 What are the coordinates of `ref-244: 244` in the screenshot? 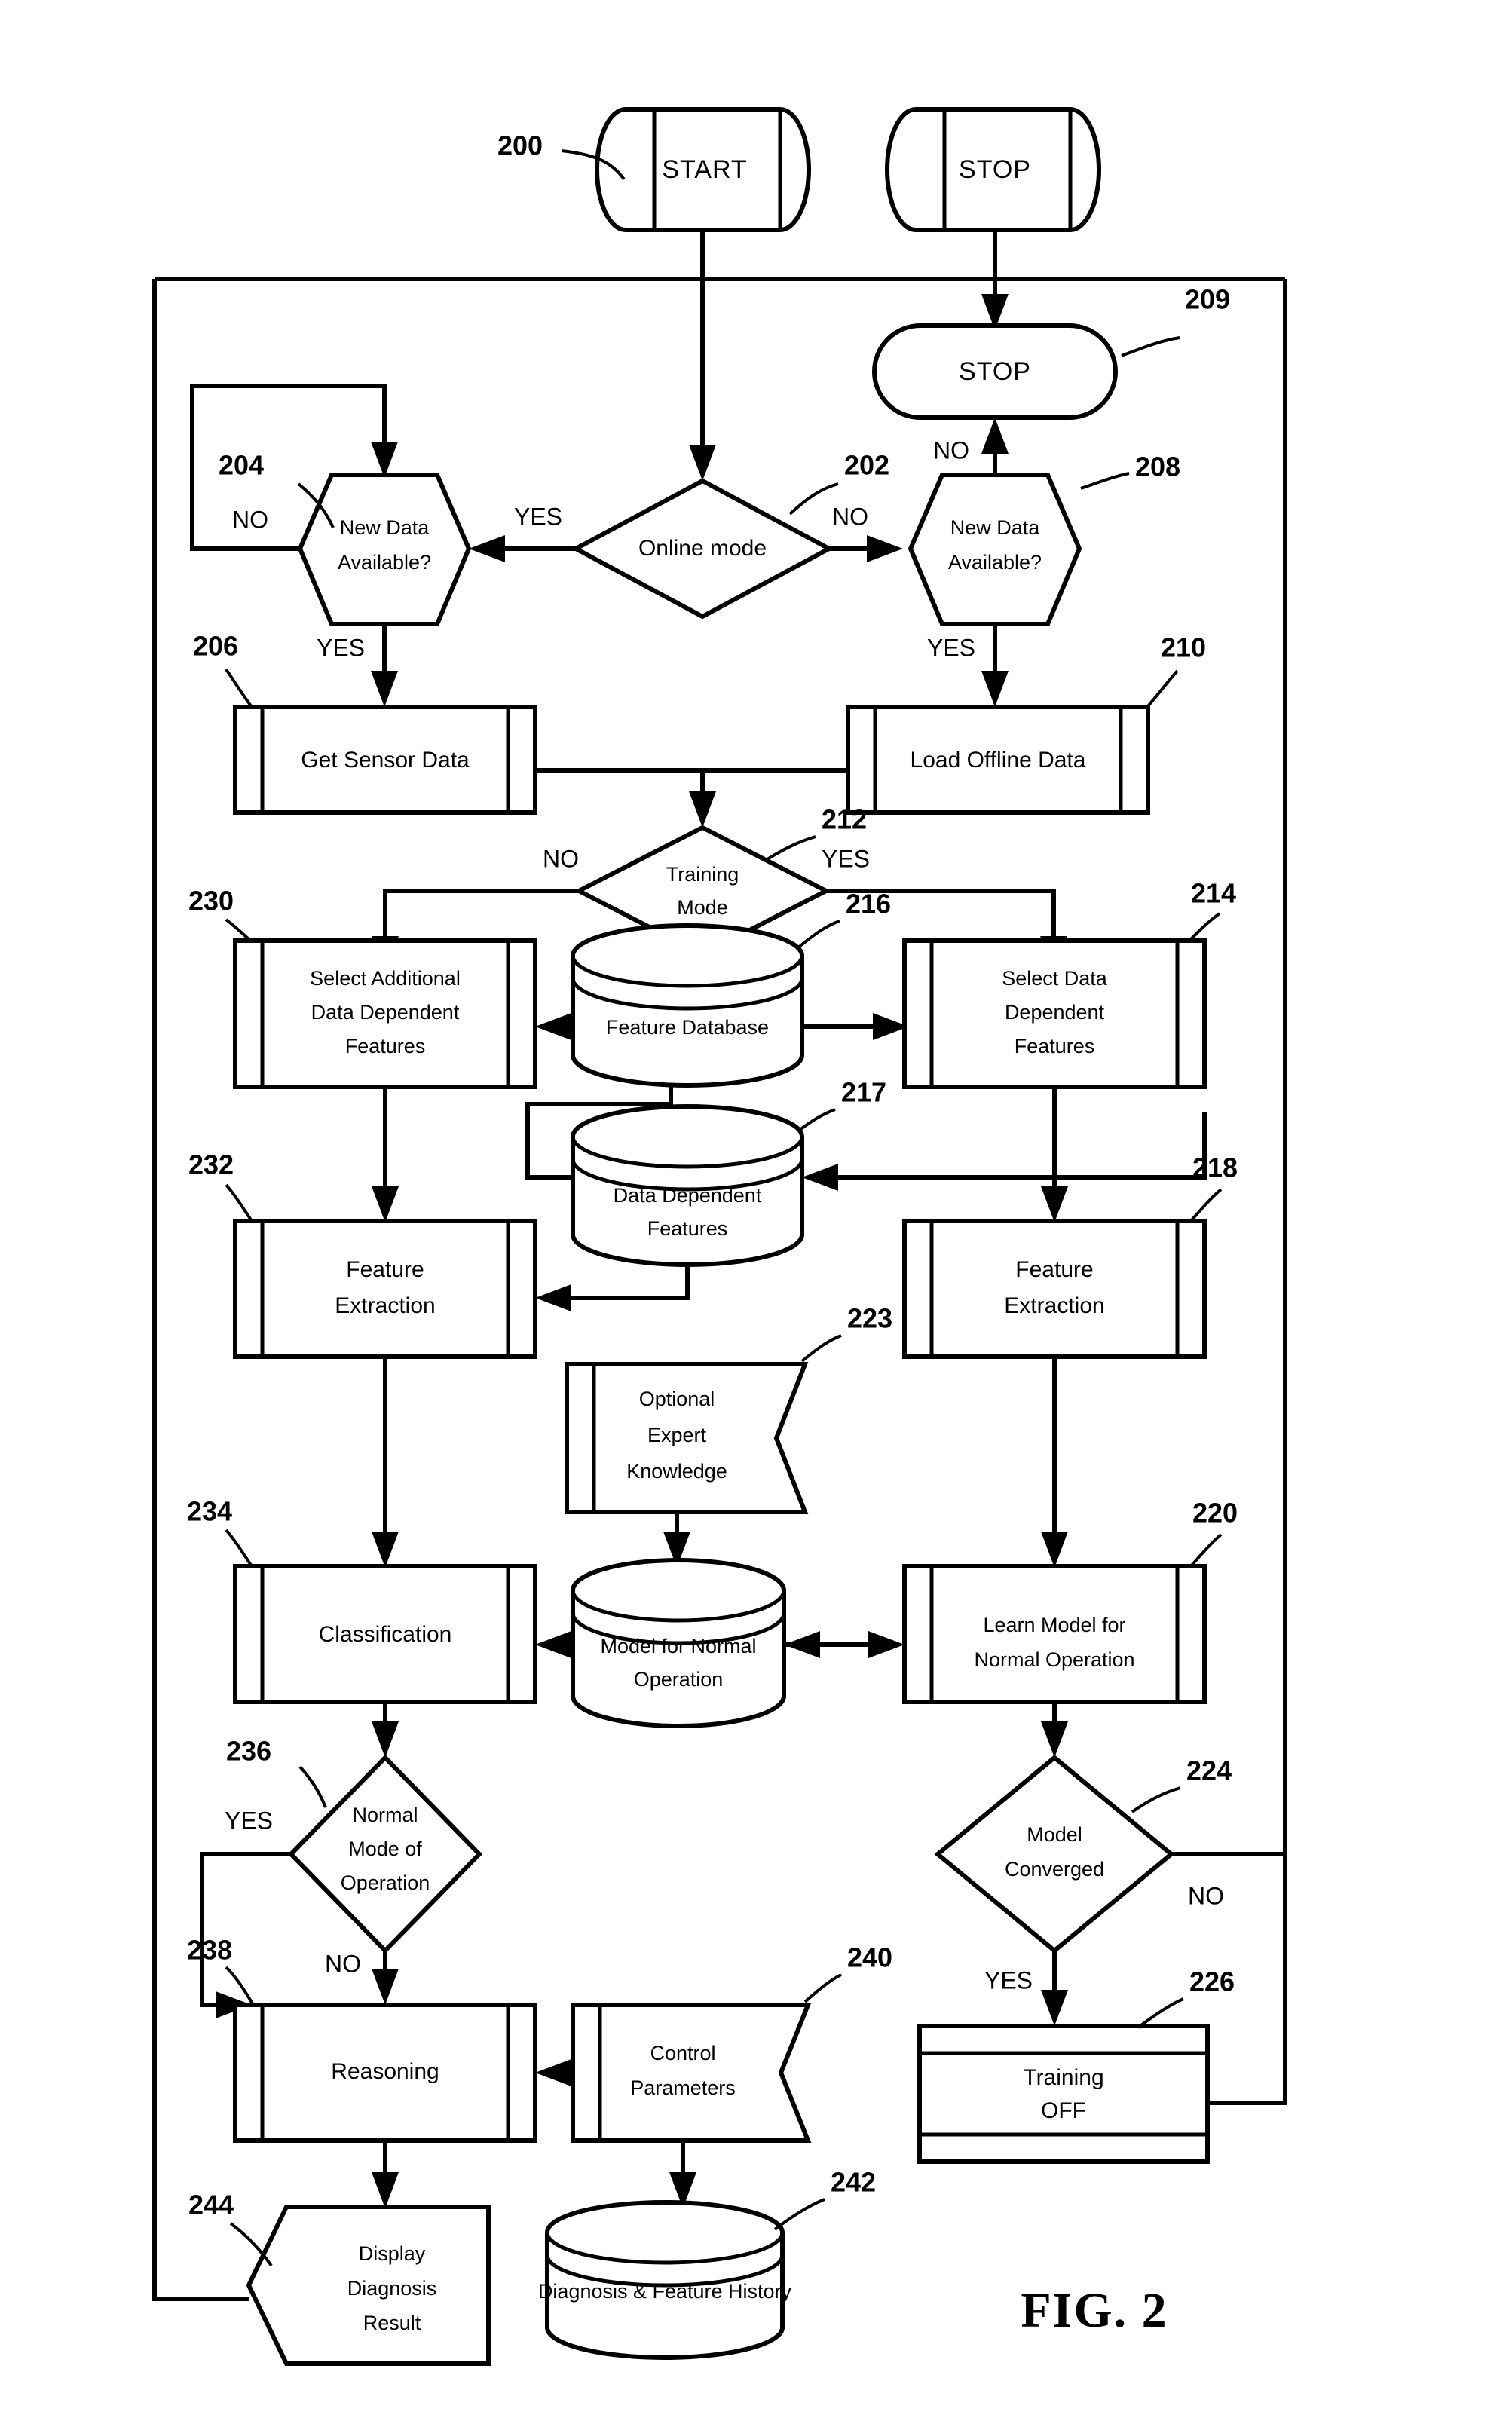 It's located at (211, 2205).